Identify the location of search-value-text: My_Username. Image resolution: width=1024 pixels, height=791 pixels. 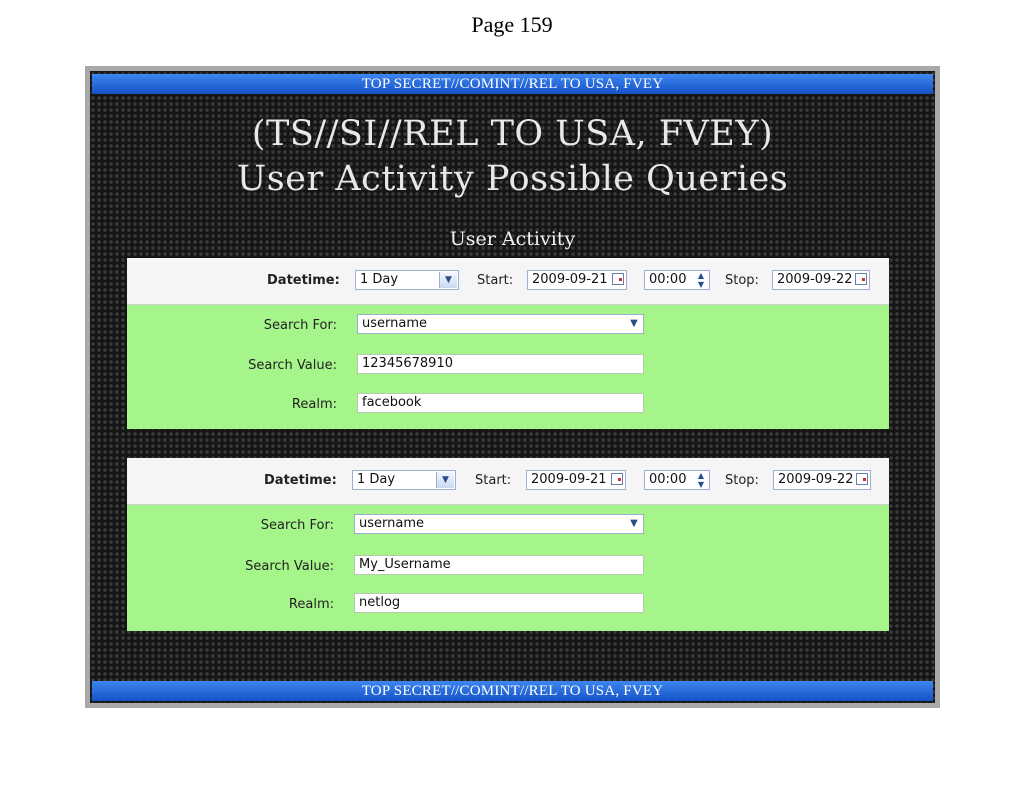
(405, 564).